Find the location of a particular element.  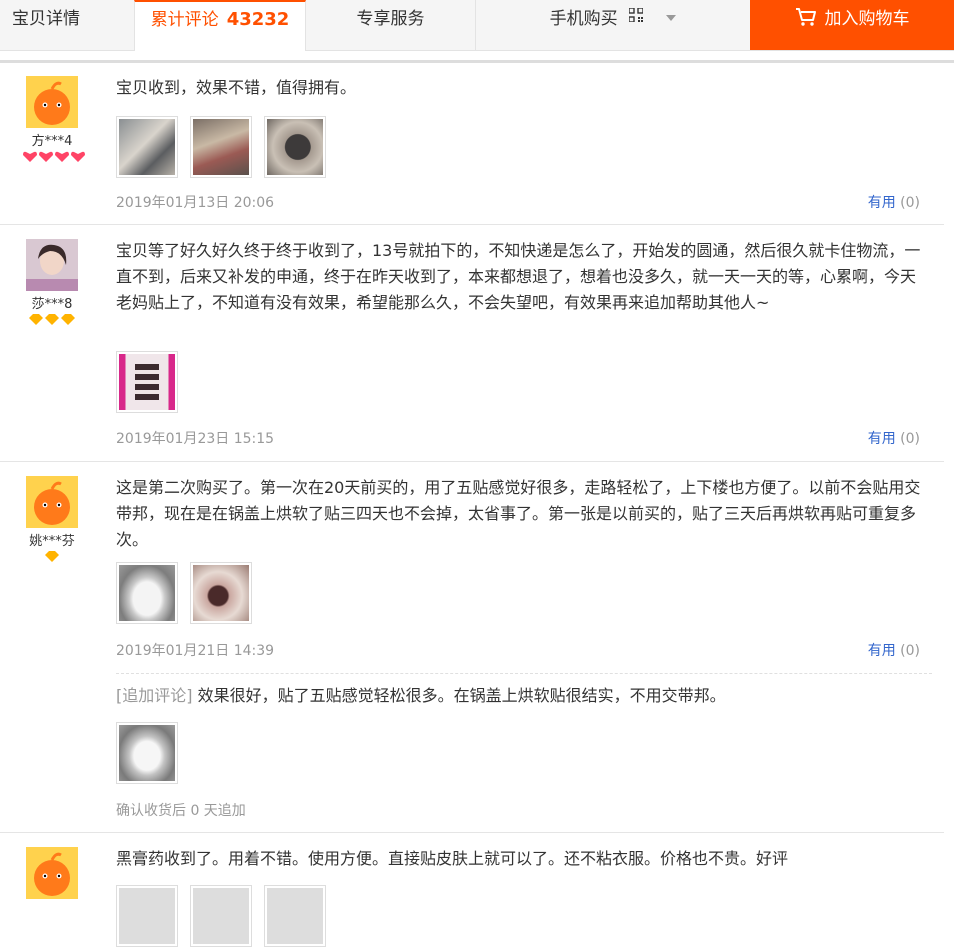

divider is located at coordinates (477, 61).